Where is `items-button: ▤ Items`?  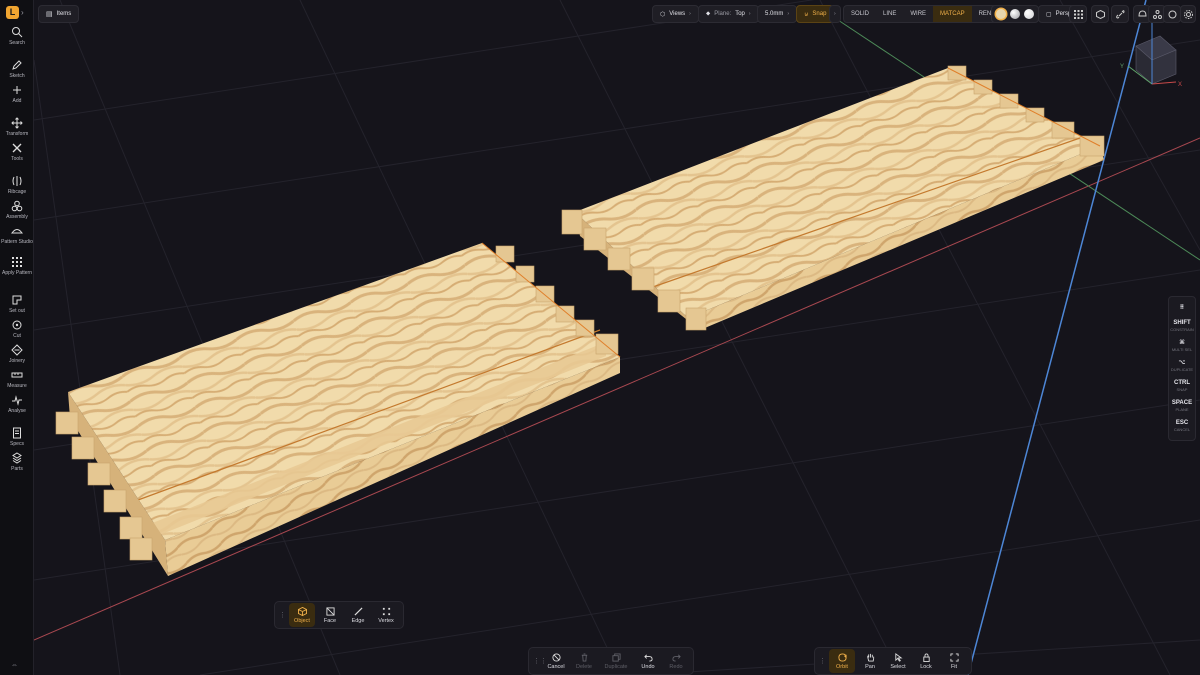 items-button: ▤ Items is located at coordinates (59, 14).